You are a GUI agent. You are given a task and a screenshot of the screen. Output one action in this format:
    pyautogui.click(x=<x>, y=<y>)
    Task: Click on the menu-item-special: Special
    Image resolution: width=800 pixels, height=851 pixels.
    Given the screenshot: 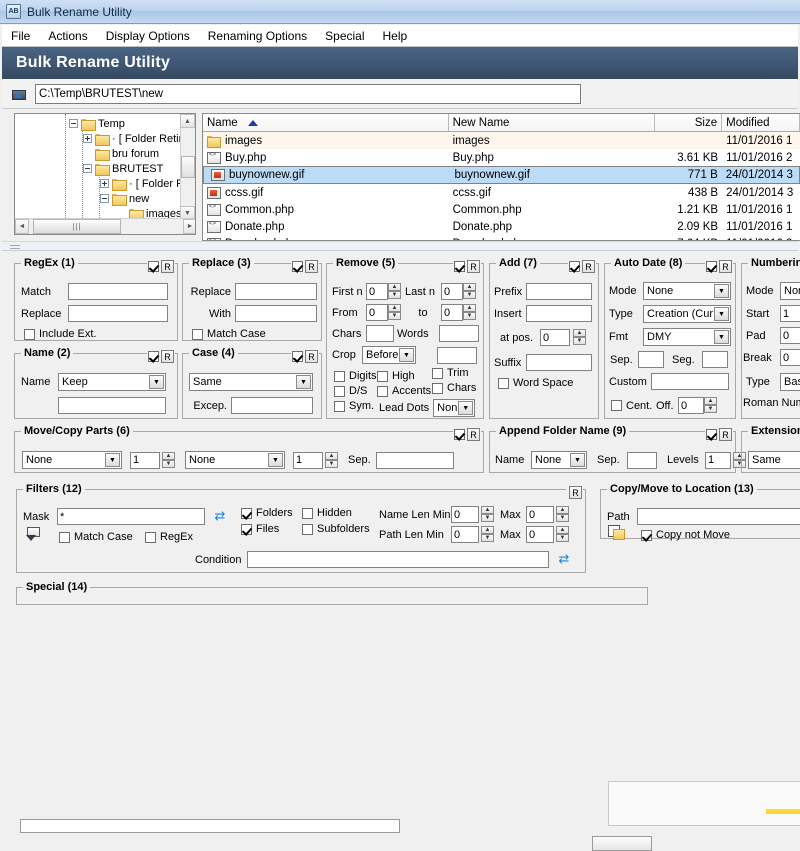 What is the action you would take?
    pyautogui.click(x=344, y=36)
    